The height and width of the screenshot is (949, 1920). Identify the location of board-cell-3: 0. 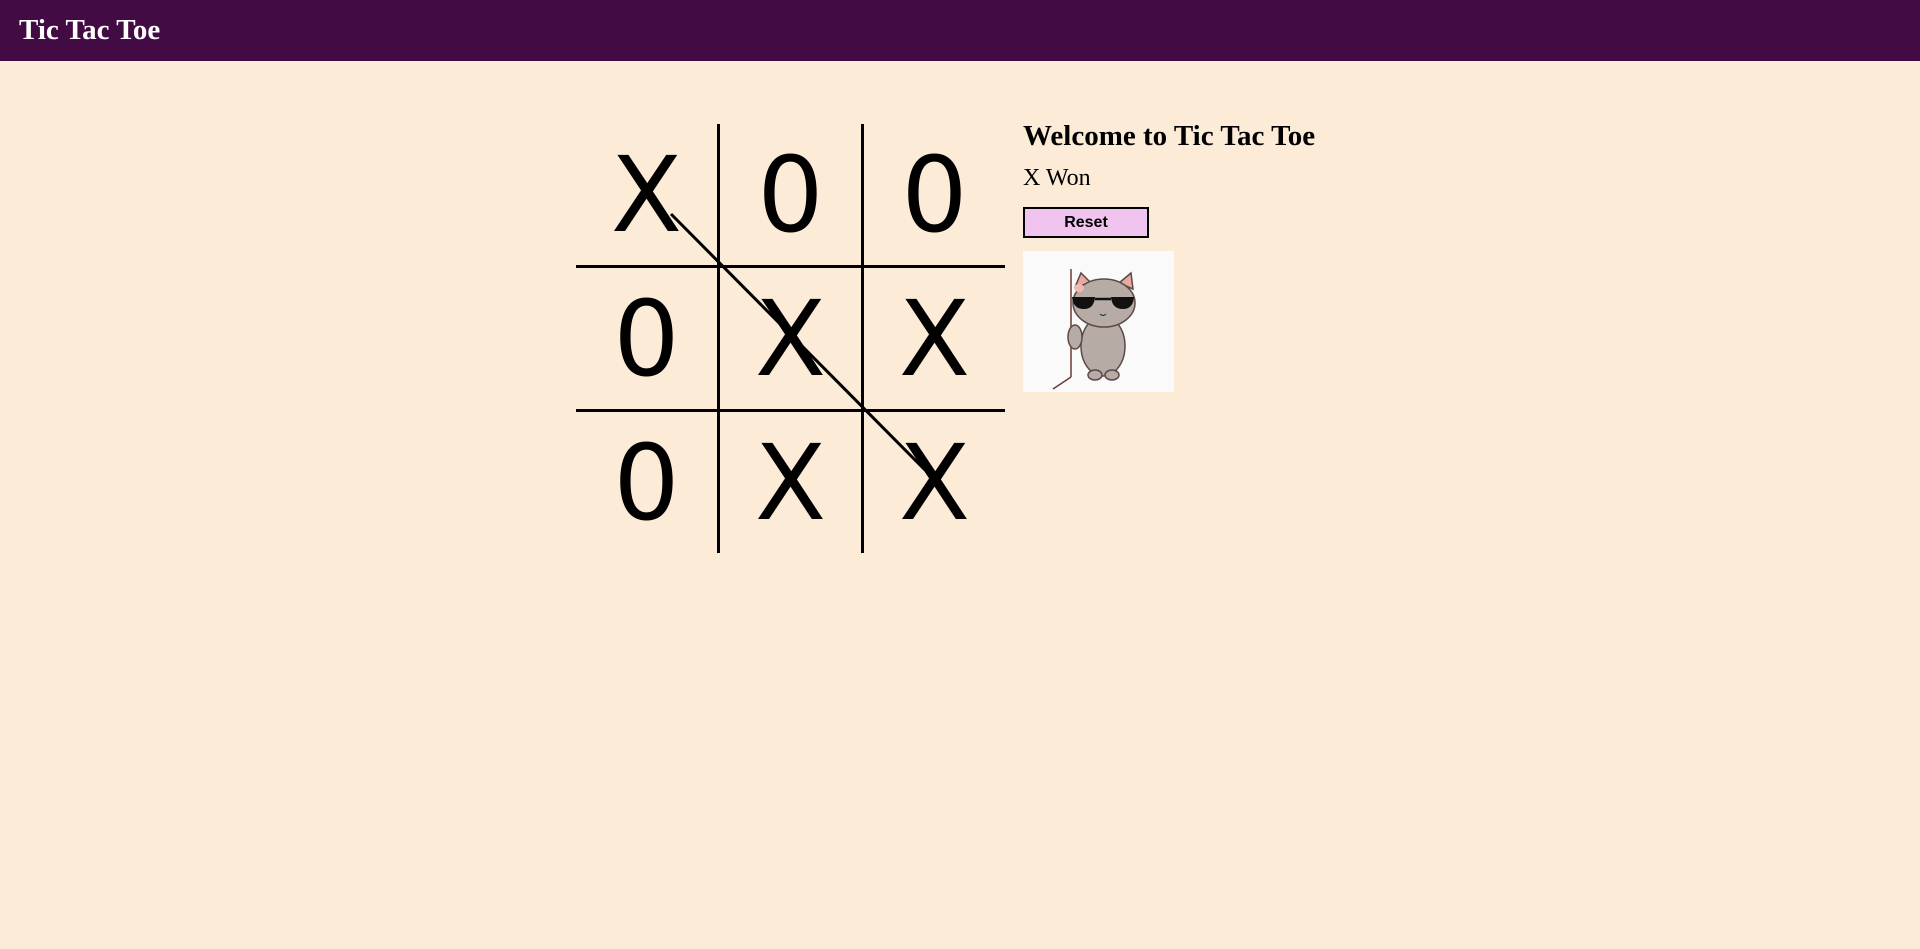
(648, 340).